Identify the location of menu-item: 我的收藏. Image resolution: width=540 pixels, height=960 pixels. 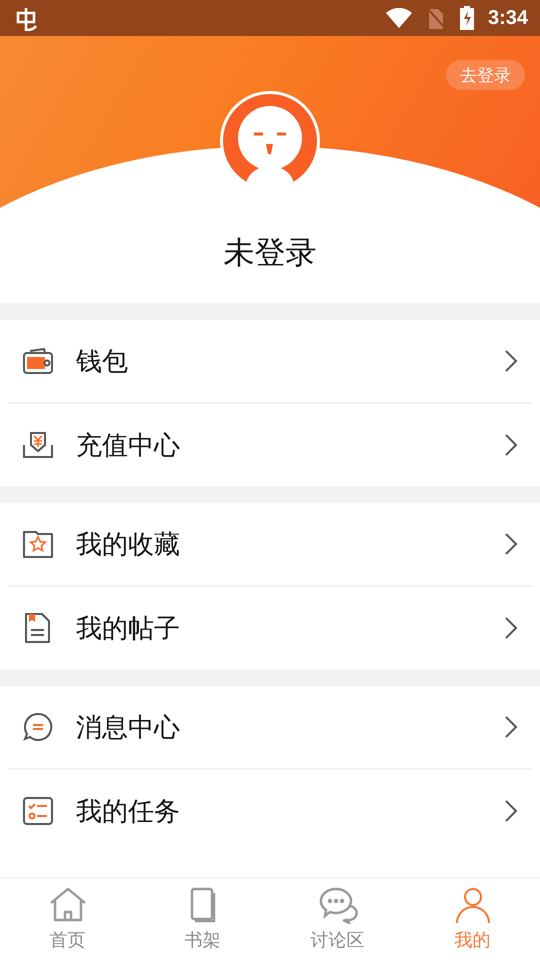
(270, 544).